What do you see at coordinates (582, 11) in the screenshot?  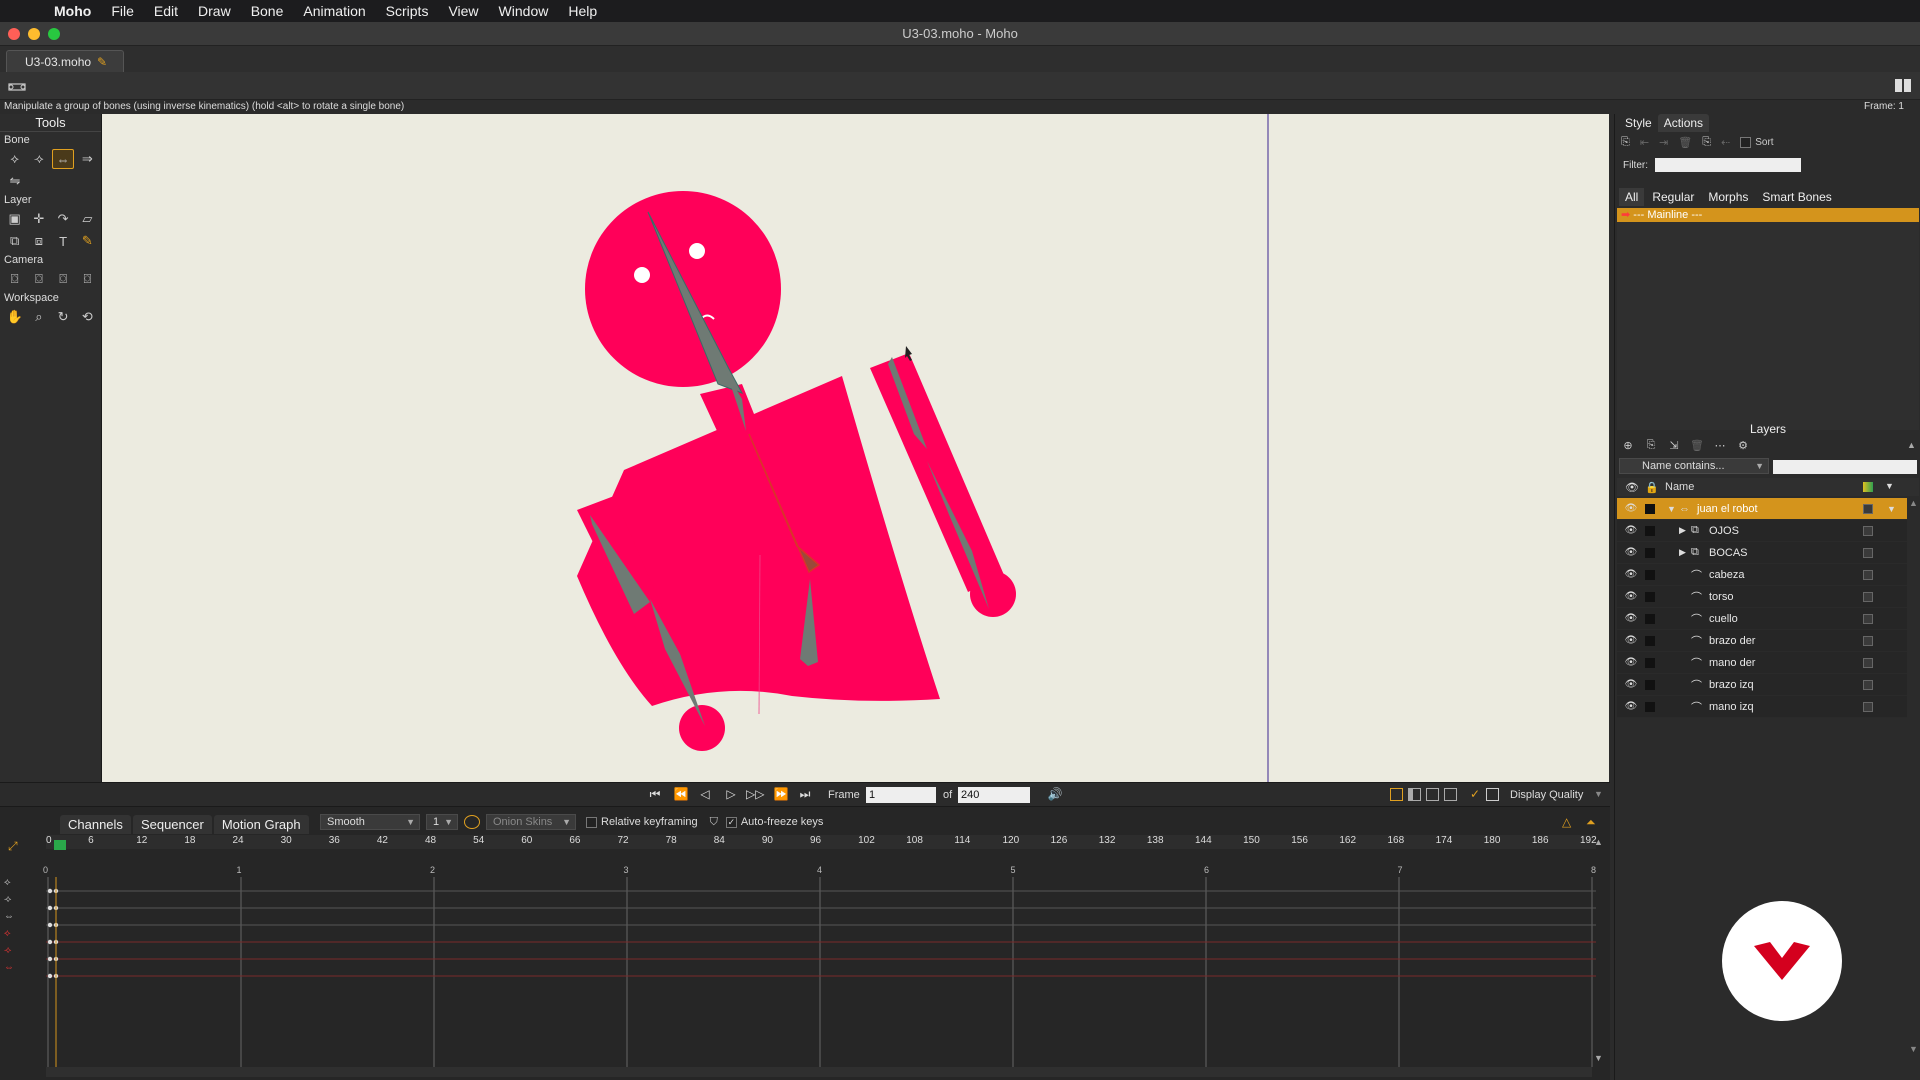 I see `menu-help: Help` at bounding box center [582, 11].